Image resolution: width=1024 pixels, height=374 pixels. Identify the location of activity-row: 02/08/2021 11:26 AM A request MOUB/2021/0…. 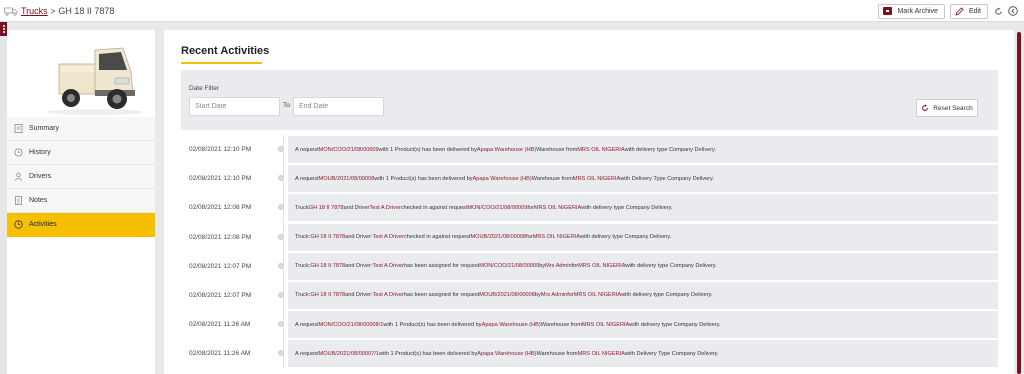
(589, 354).